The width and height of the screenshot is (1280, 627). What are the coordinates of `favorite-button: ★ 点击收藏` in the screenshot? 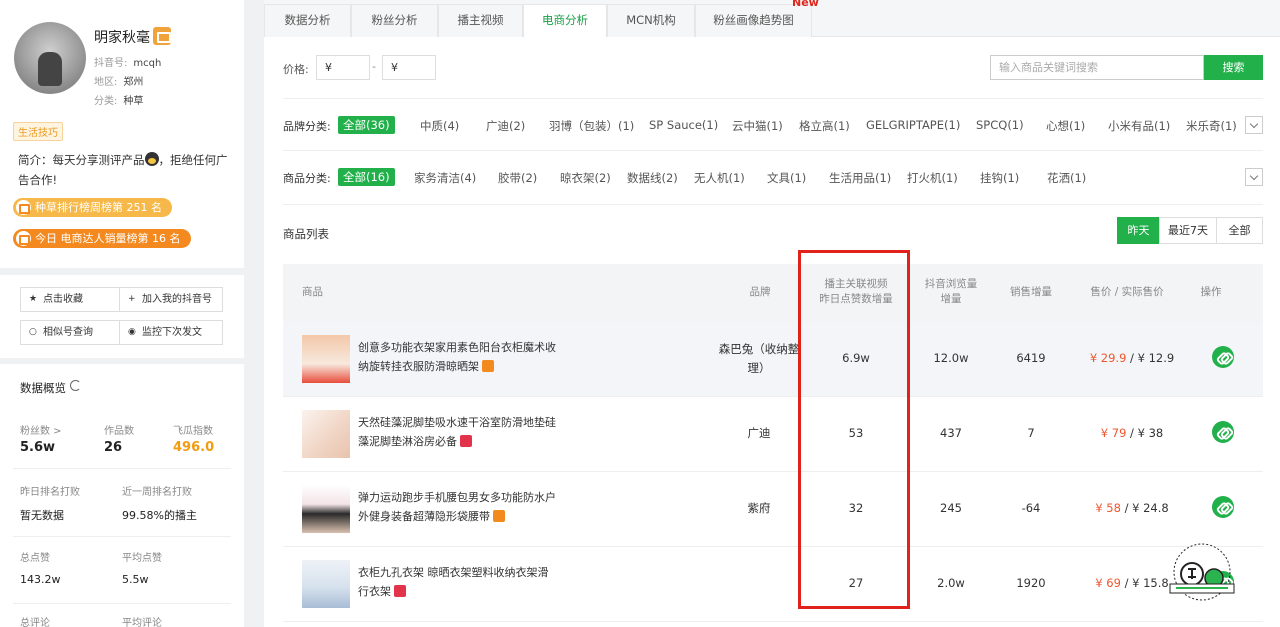 It's located at (72, 299).